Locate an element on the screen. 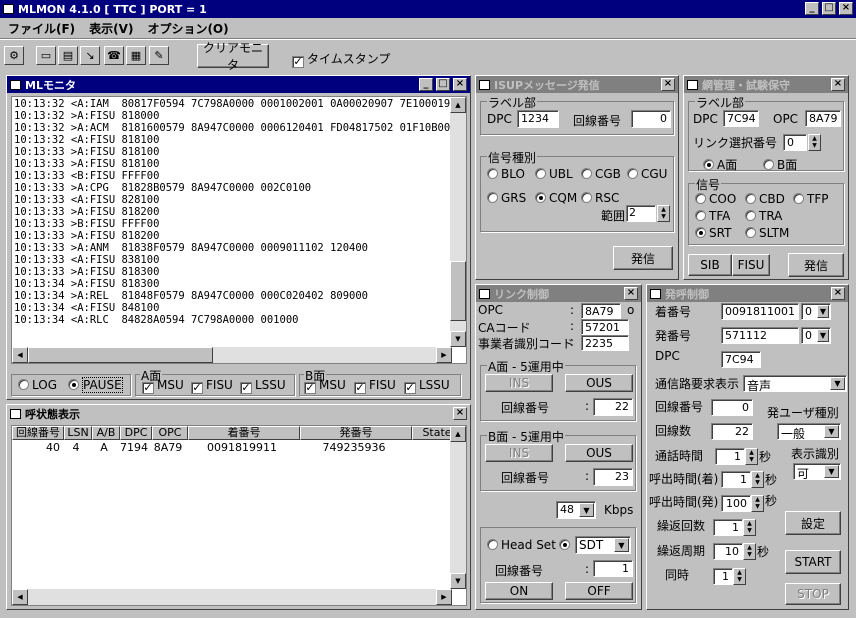  headset-circuit-input: 1 is located at coordinates (613, 568).